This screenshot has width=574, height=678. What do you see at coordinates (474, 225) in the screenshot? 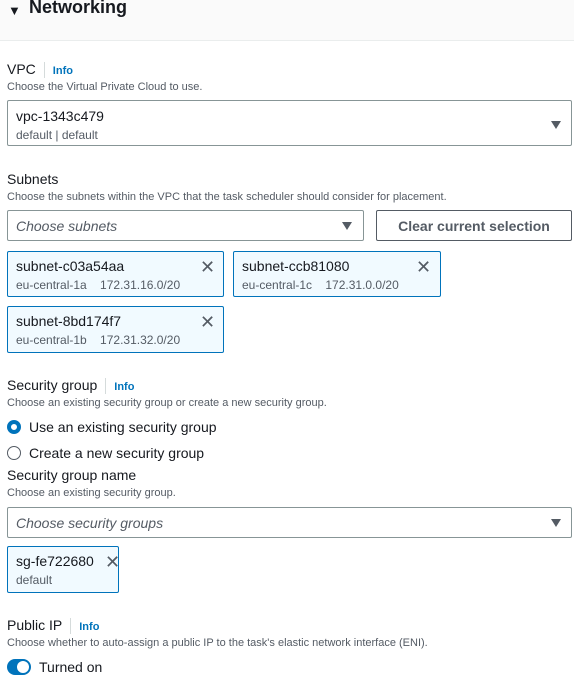
I see `clear-selection-button: Clear current selection` at bounding box center [474, 225].